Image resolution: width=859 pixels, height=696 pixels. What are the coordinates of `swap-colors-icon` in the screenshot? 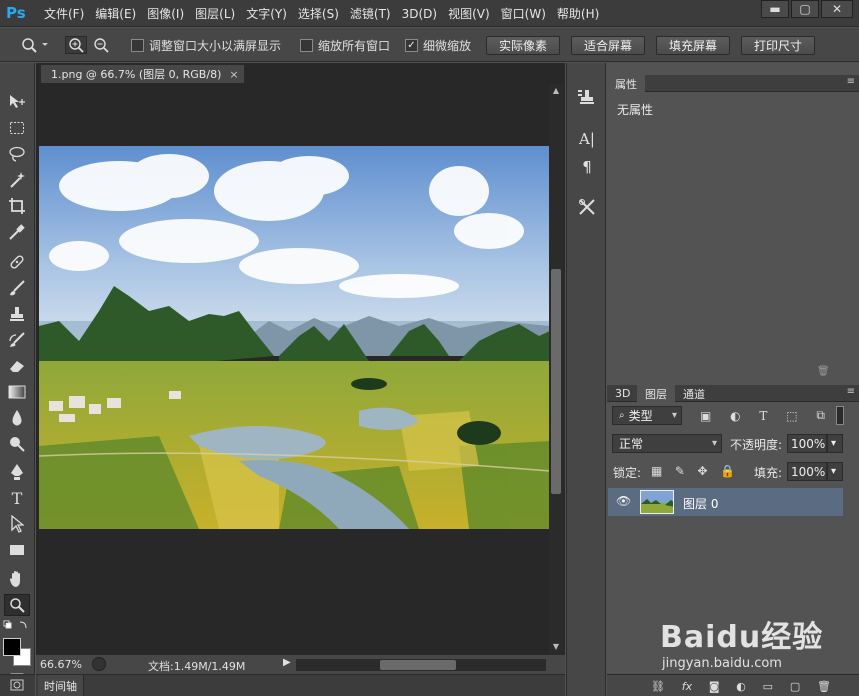 It's located at (16, 625).